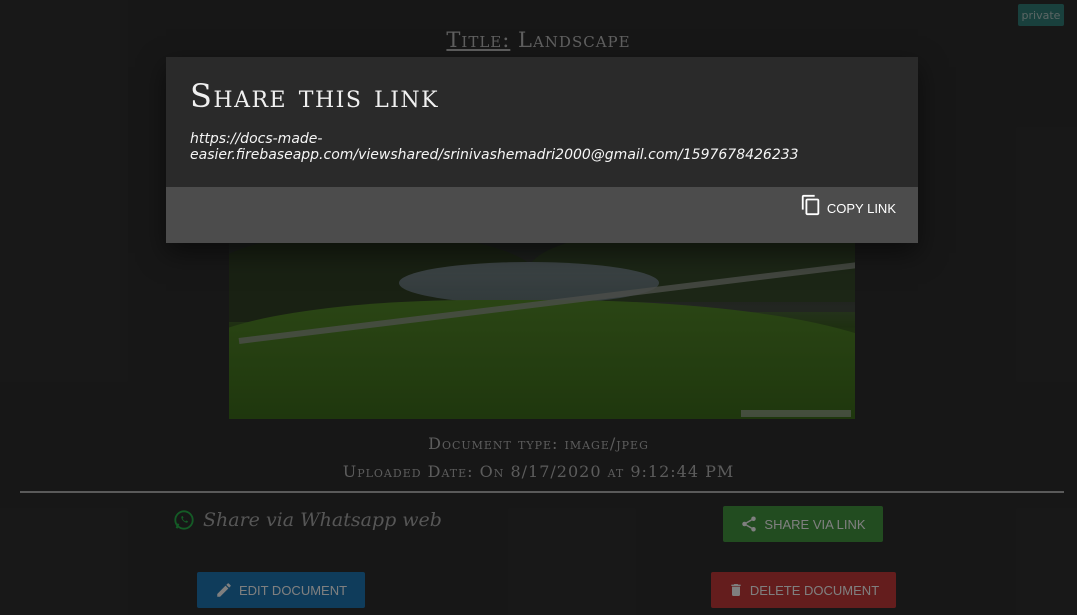  I want to click on modal-footer: copy link, so click(542, 215).